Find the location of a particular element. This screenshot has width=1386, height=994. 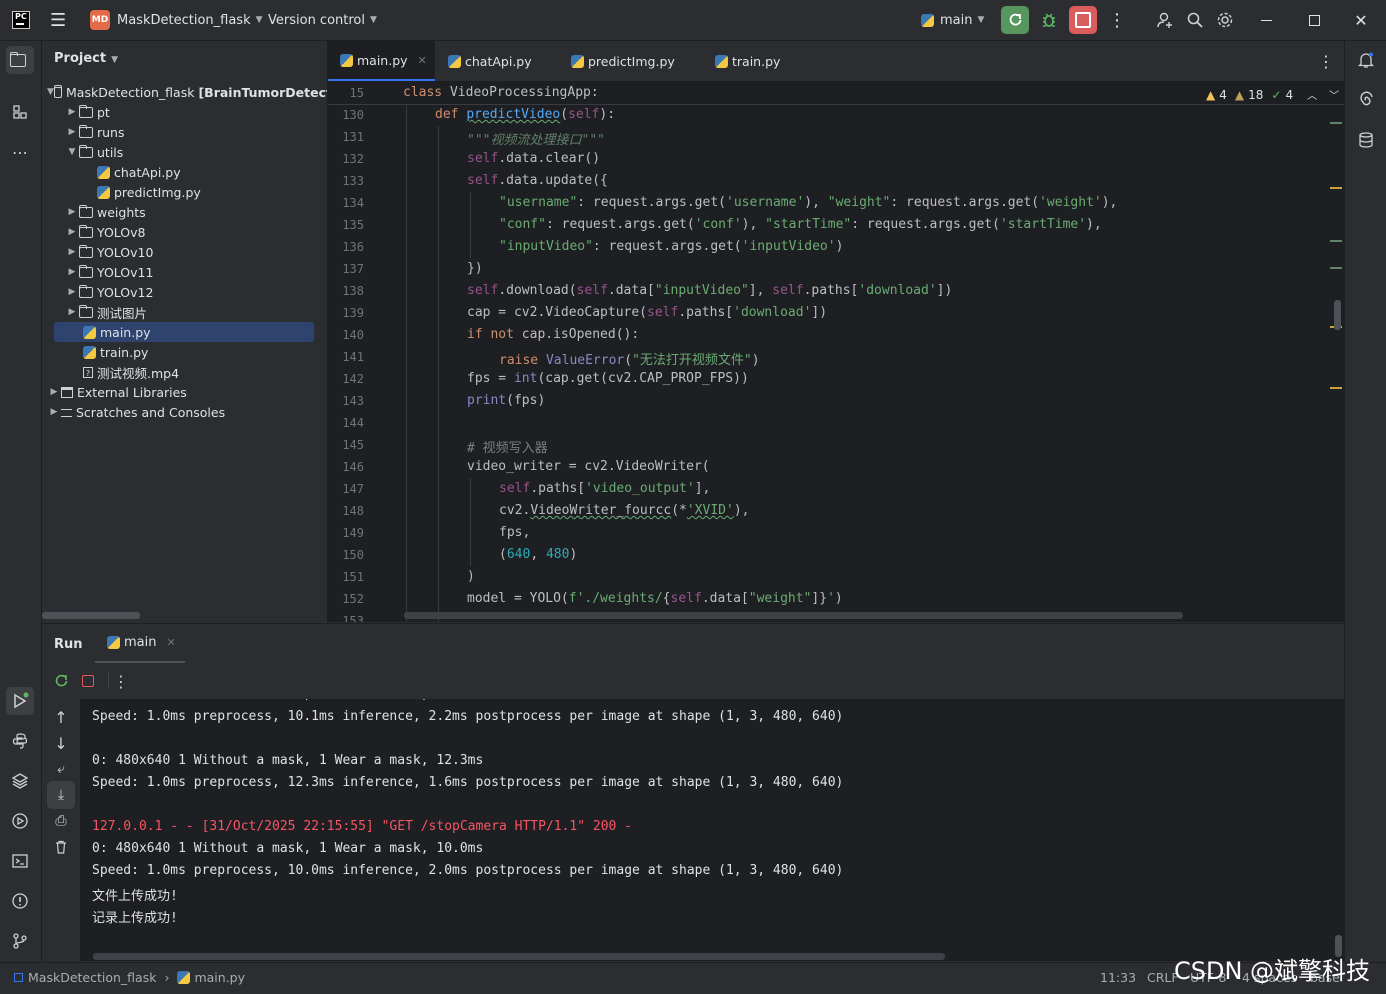

tree-item-yolov10: ▶ YOLOv10 is located at coordinates (184, 252).